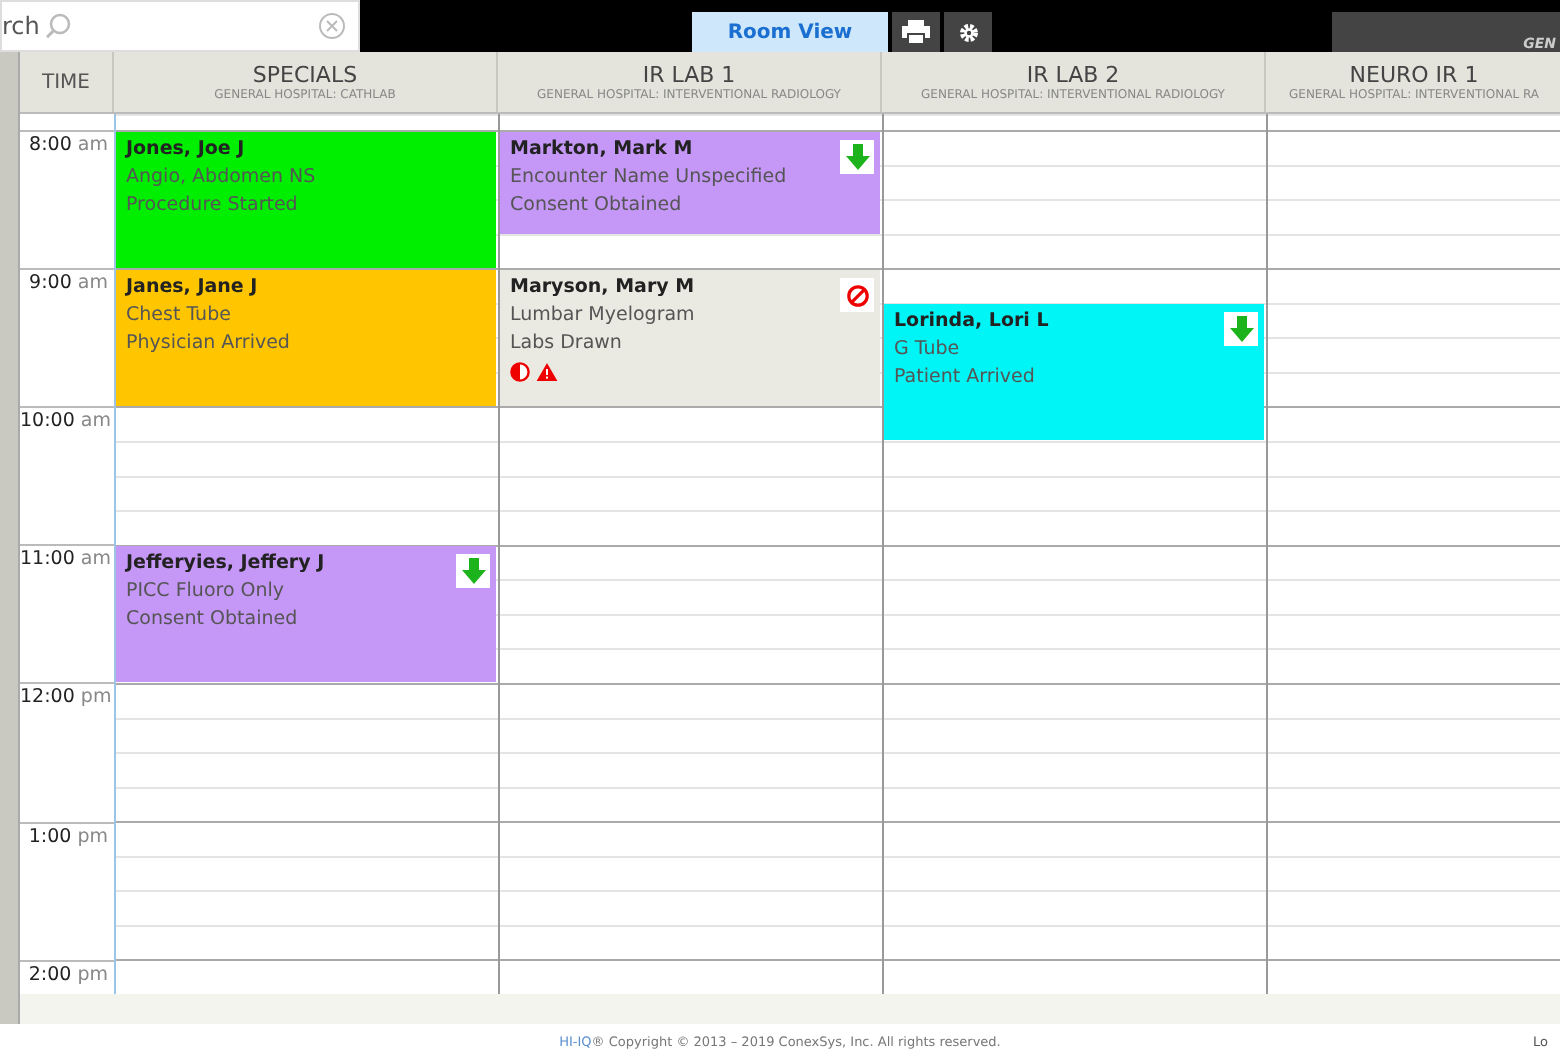 The height and width of the screenshot is (1060, 1560). What do you see at coordinates (332, 26) in the screenshot?
I see `clear-icon` at bounding box center [332, 26].